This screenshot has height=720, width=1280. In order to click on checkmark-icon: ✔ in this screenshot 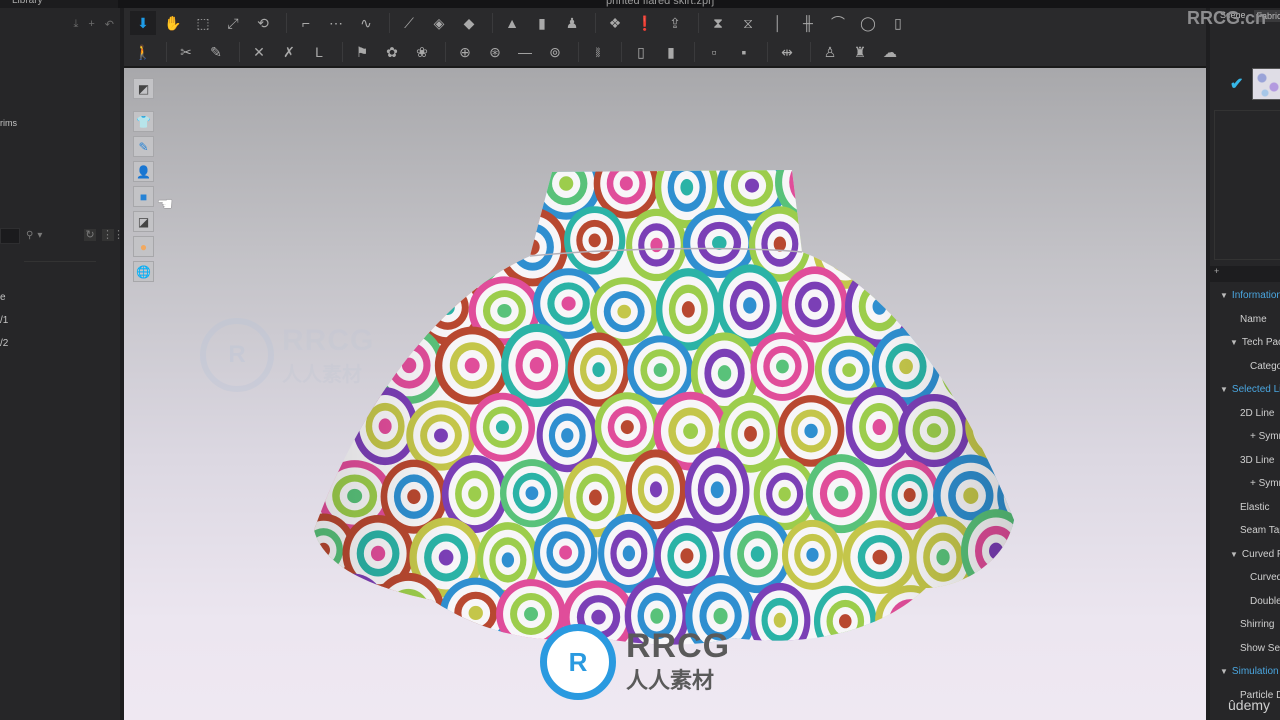, I will do `click(1236, 84)`.